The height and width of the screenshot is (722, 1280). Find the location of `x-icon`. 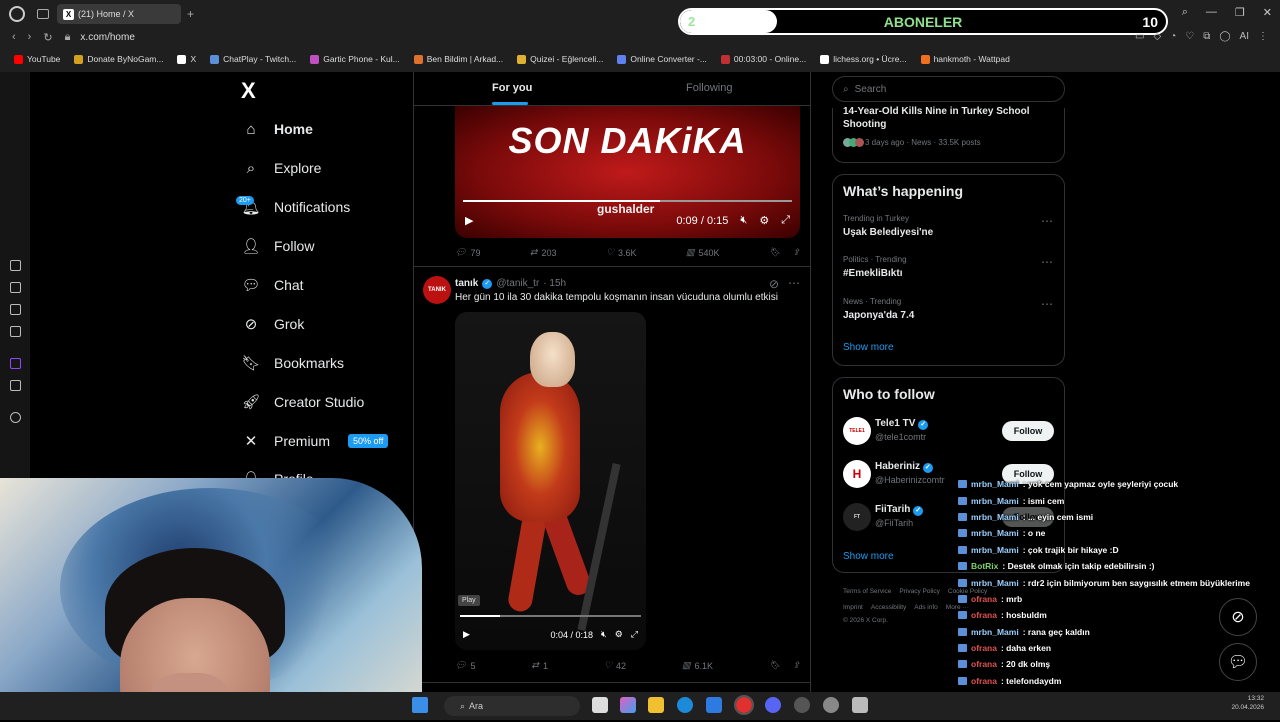

x-icon is located at coordinates (15, 385).